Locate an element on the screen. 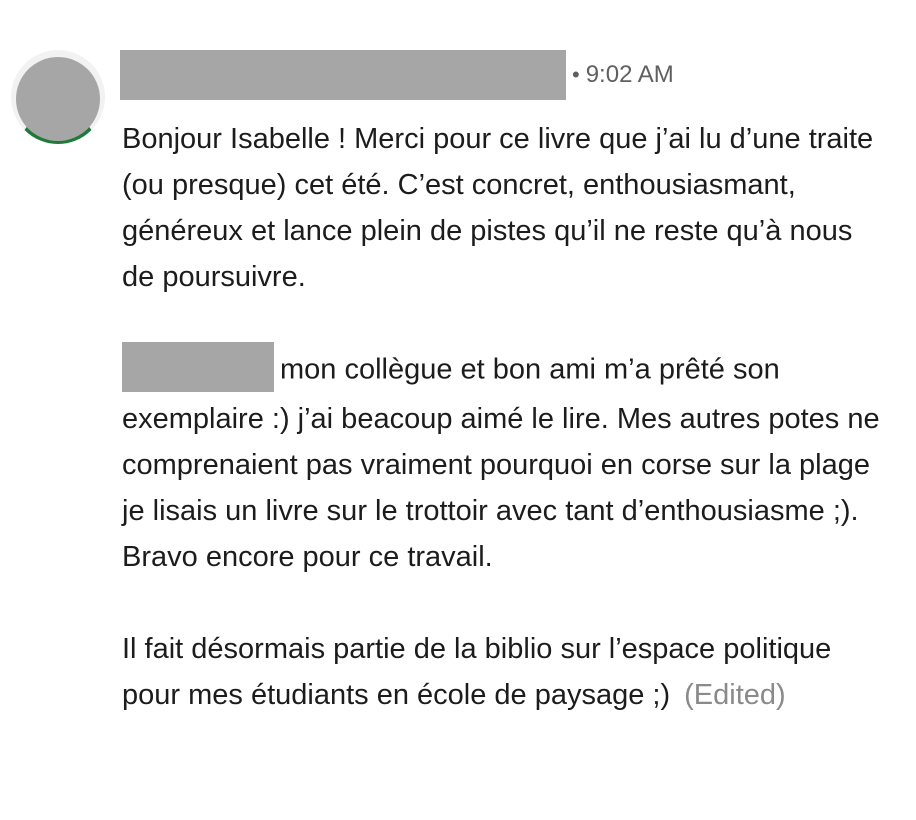 Image resolution: width=916 pixels, height=820 pixels. message-header: • 9:02 AM is located at coordinates (397, 75).